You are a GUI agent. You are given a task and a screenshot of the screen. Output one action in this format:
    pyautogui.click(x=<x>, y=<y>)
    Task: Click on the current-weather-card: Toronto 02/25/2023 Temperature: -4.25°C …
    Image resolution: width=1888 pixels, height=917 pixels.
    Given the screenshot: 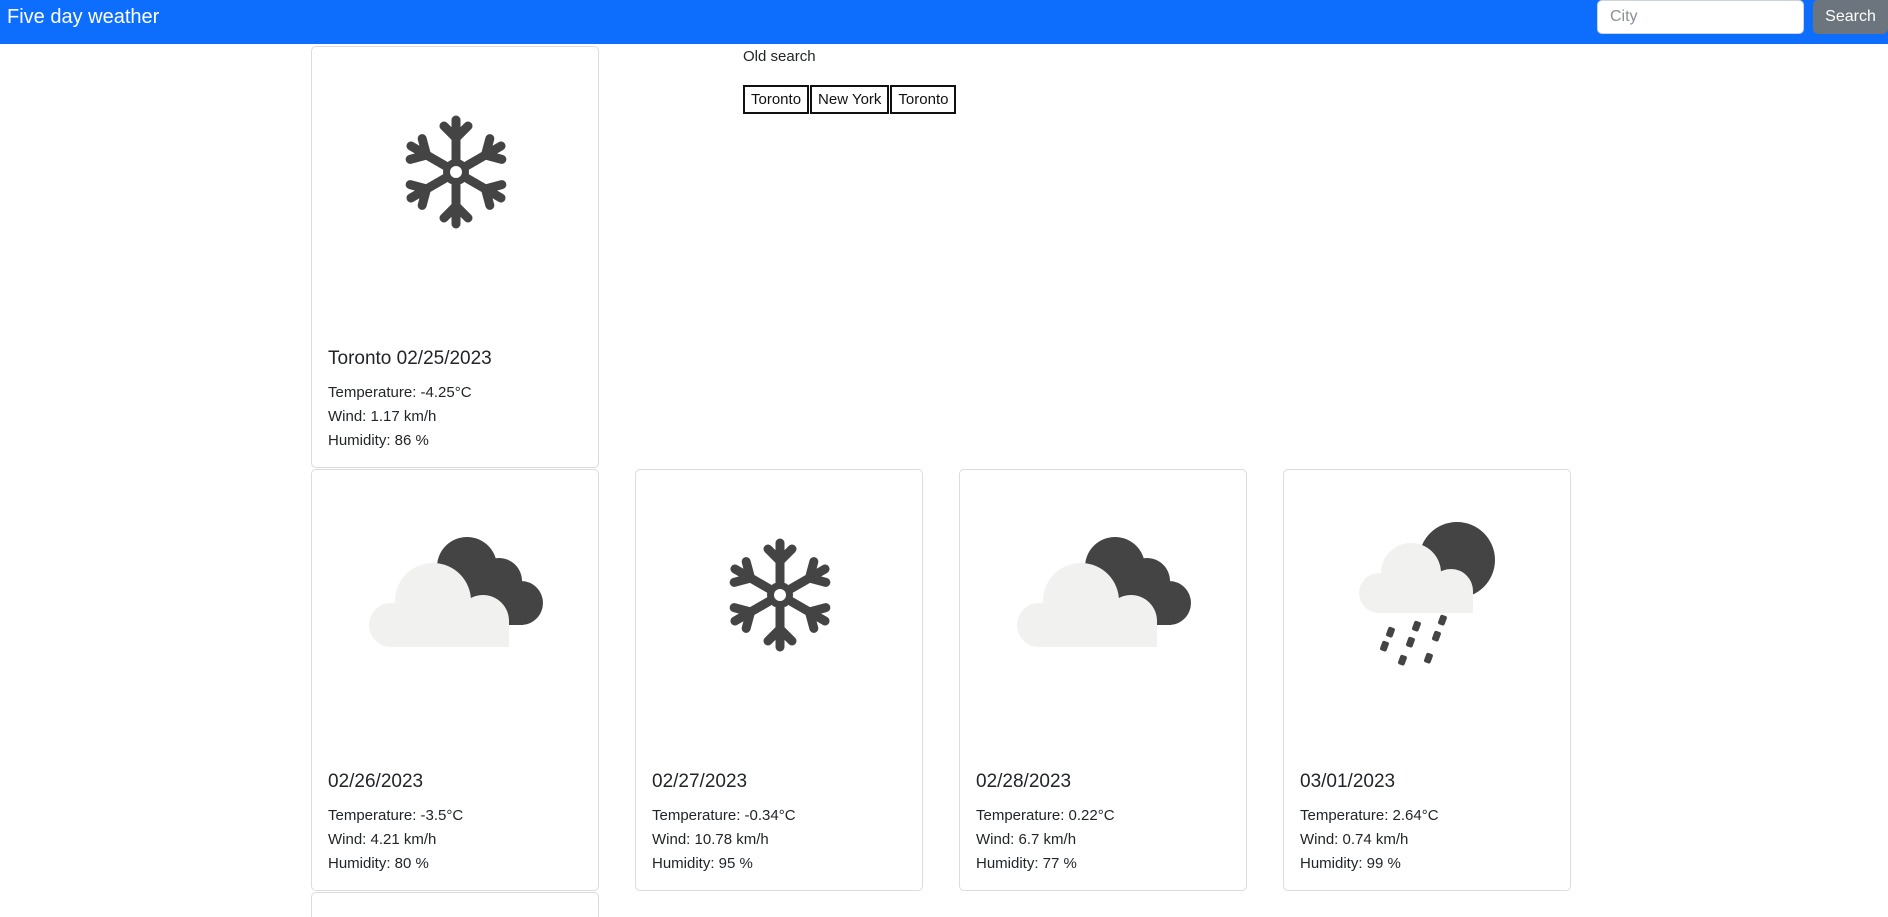 What is the action you would take?
    pyautogui.click(x=455, y=257)
    